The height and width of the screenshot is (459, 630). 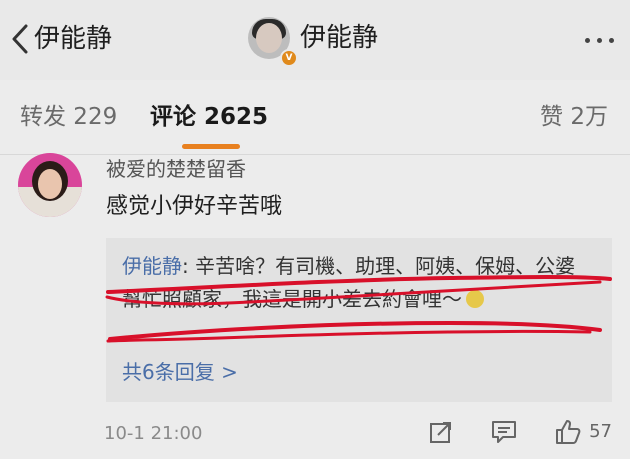 What do you see at coordinates (583, 432) in the screenshot?
I see `like-button: 57` at bounding box center [583, 432].